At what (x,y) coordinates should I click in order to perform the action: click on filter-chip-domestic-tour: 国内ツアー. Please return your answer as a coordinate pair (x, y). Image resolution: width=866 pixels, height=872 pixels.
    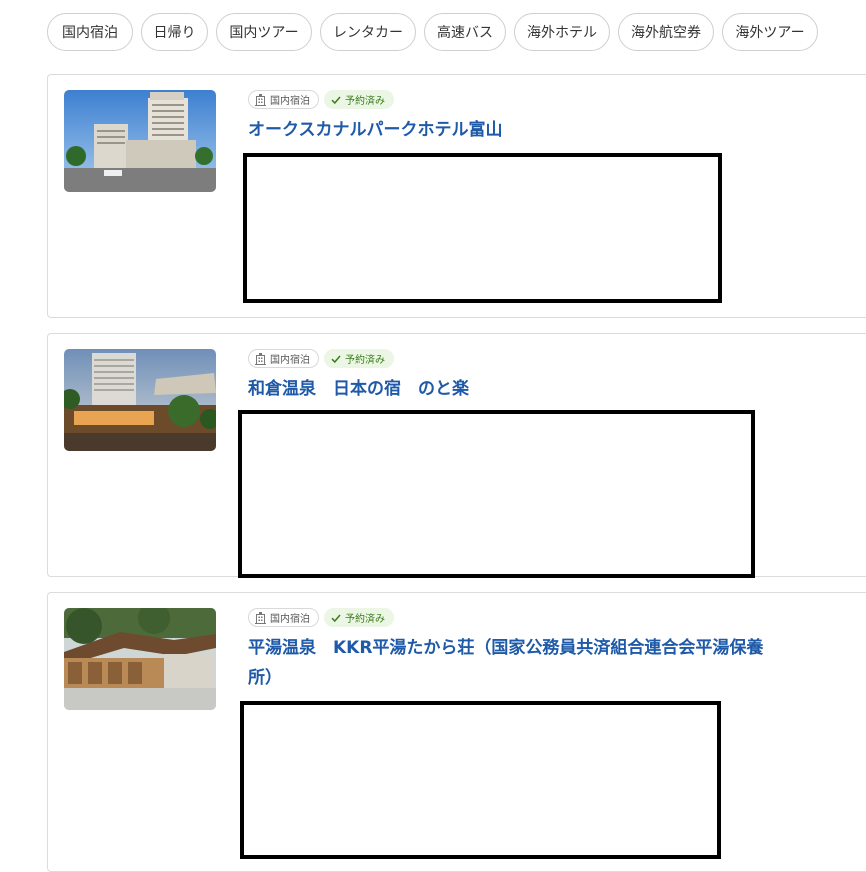
    Looking at the image, I should click on (264, 32).